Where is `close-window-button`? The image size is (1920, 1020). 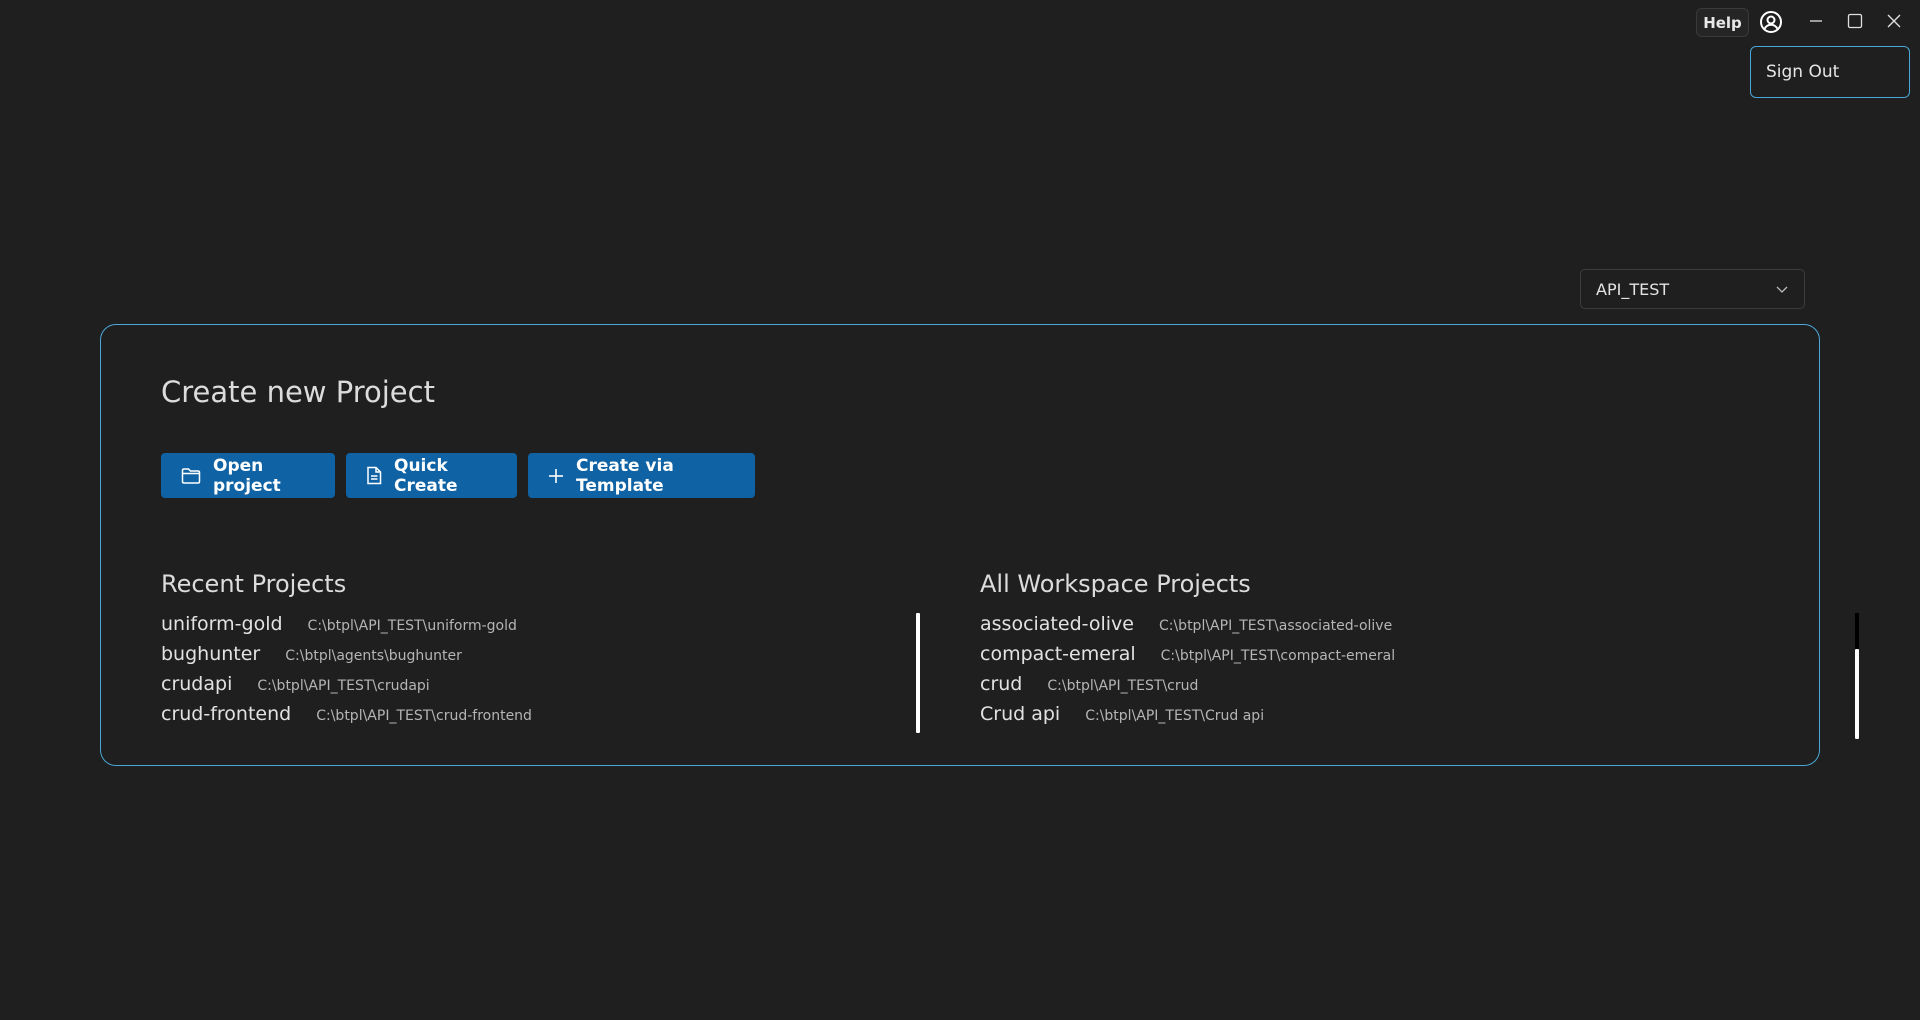 close-window-button is located at coordinates (1894, 21).